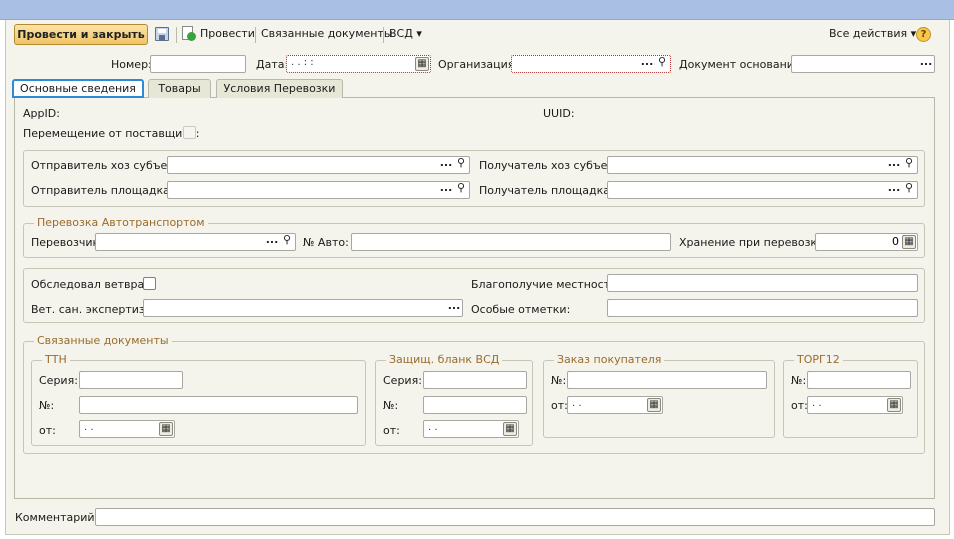 This screenshot has height=539, width=954. What do you see at coordinates (667, 380) in the screenshot?
I see `order-number-field` at bounding box center [667, 380].